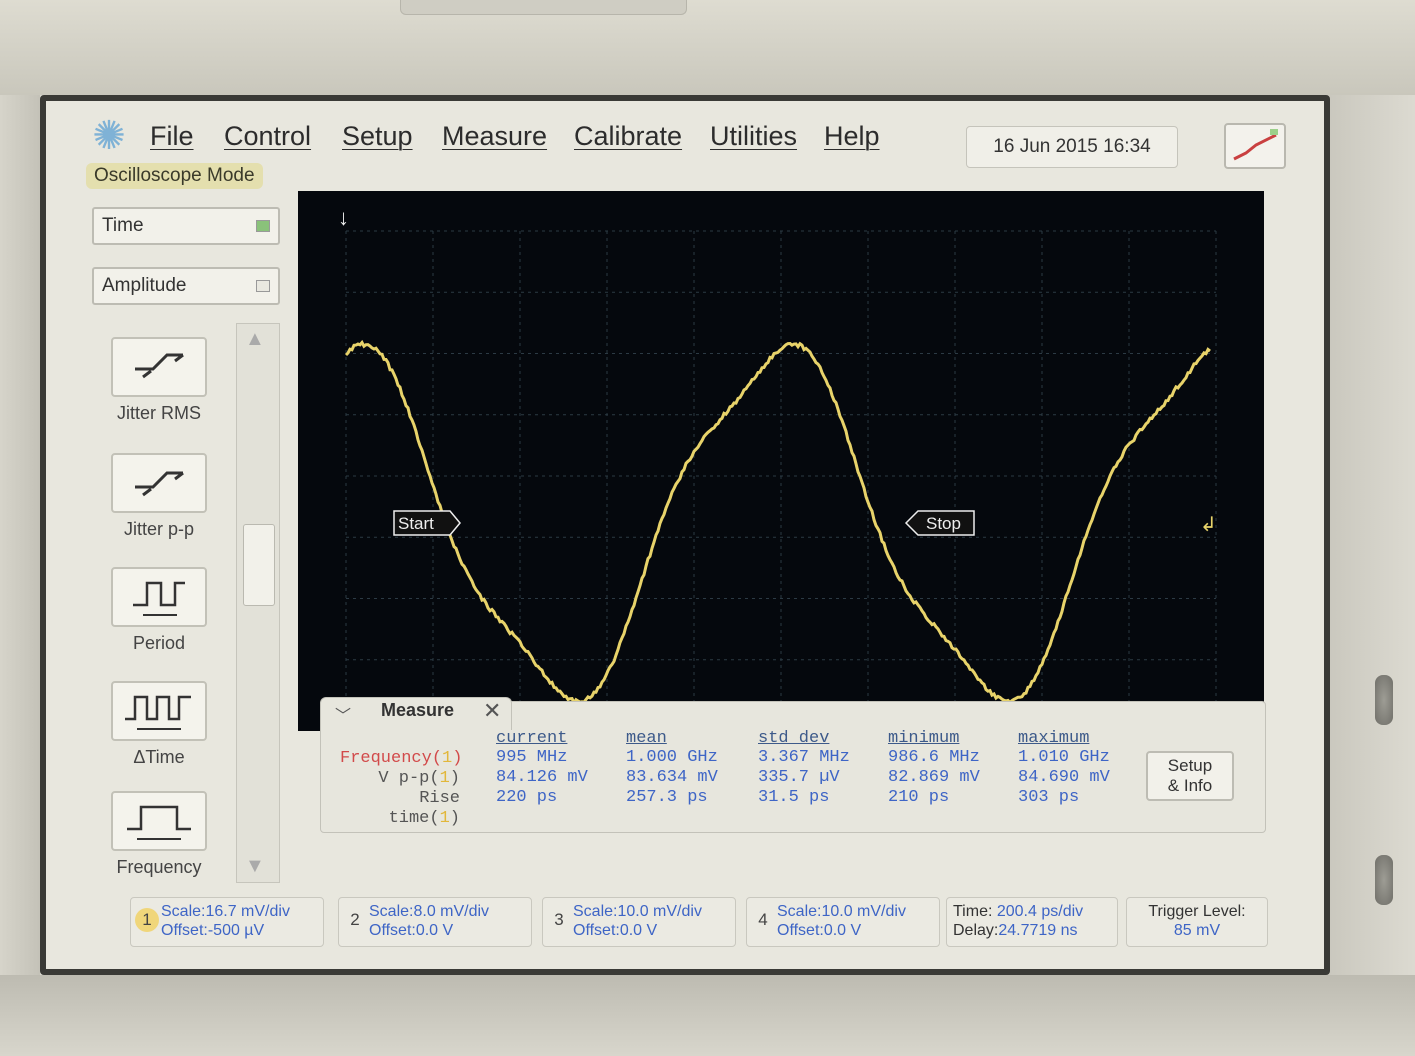 The image size is (1415, 1056). I want to click on channel-3-badge: 3, so click(559, 920).